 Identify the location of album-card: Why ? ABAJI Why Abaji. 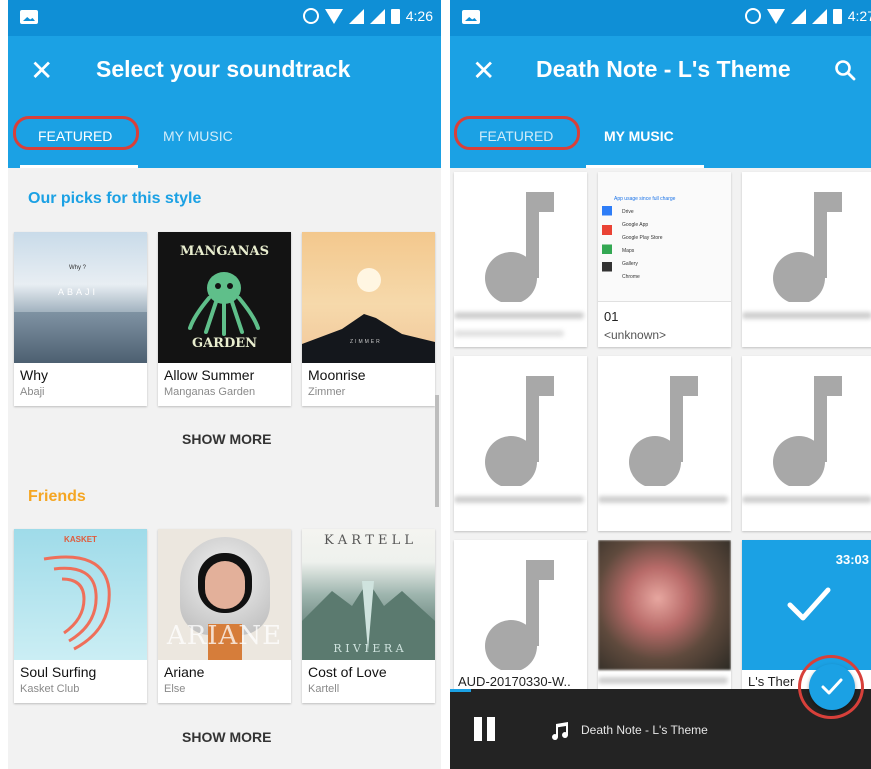
(80, 319).